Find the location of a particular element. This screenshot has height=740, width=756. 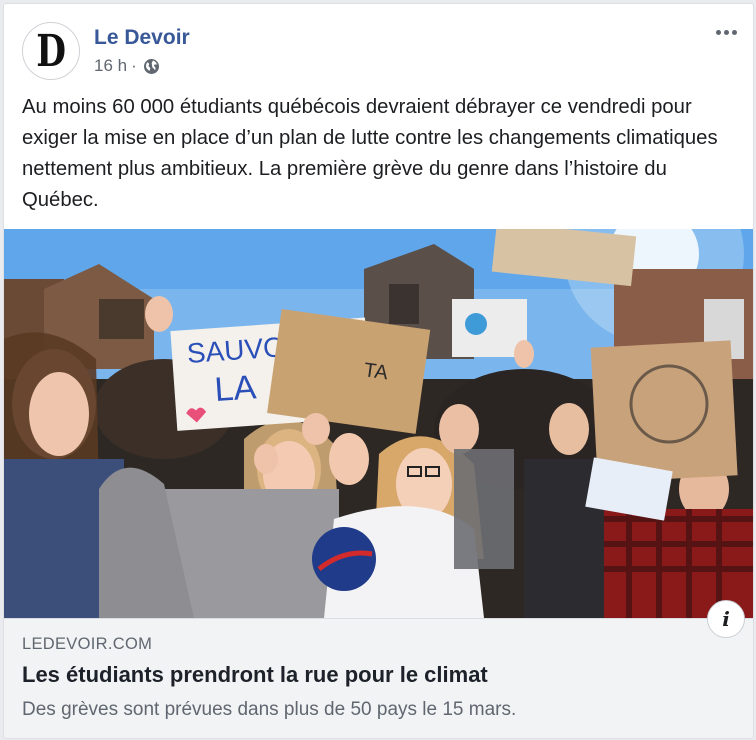

avatar: D is located at coordinates (51, 51).